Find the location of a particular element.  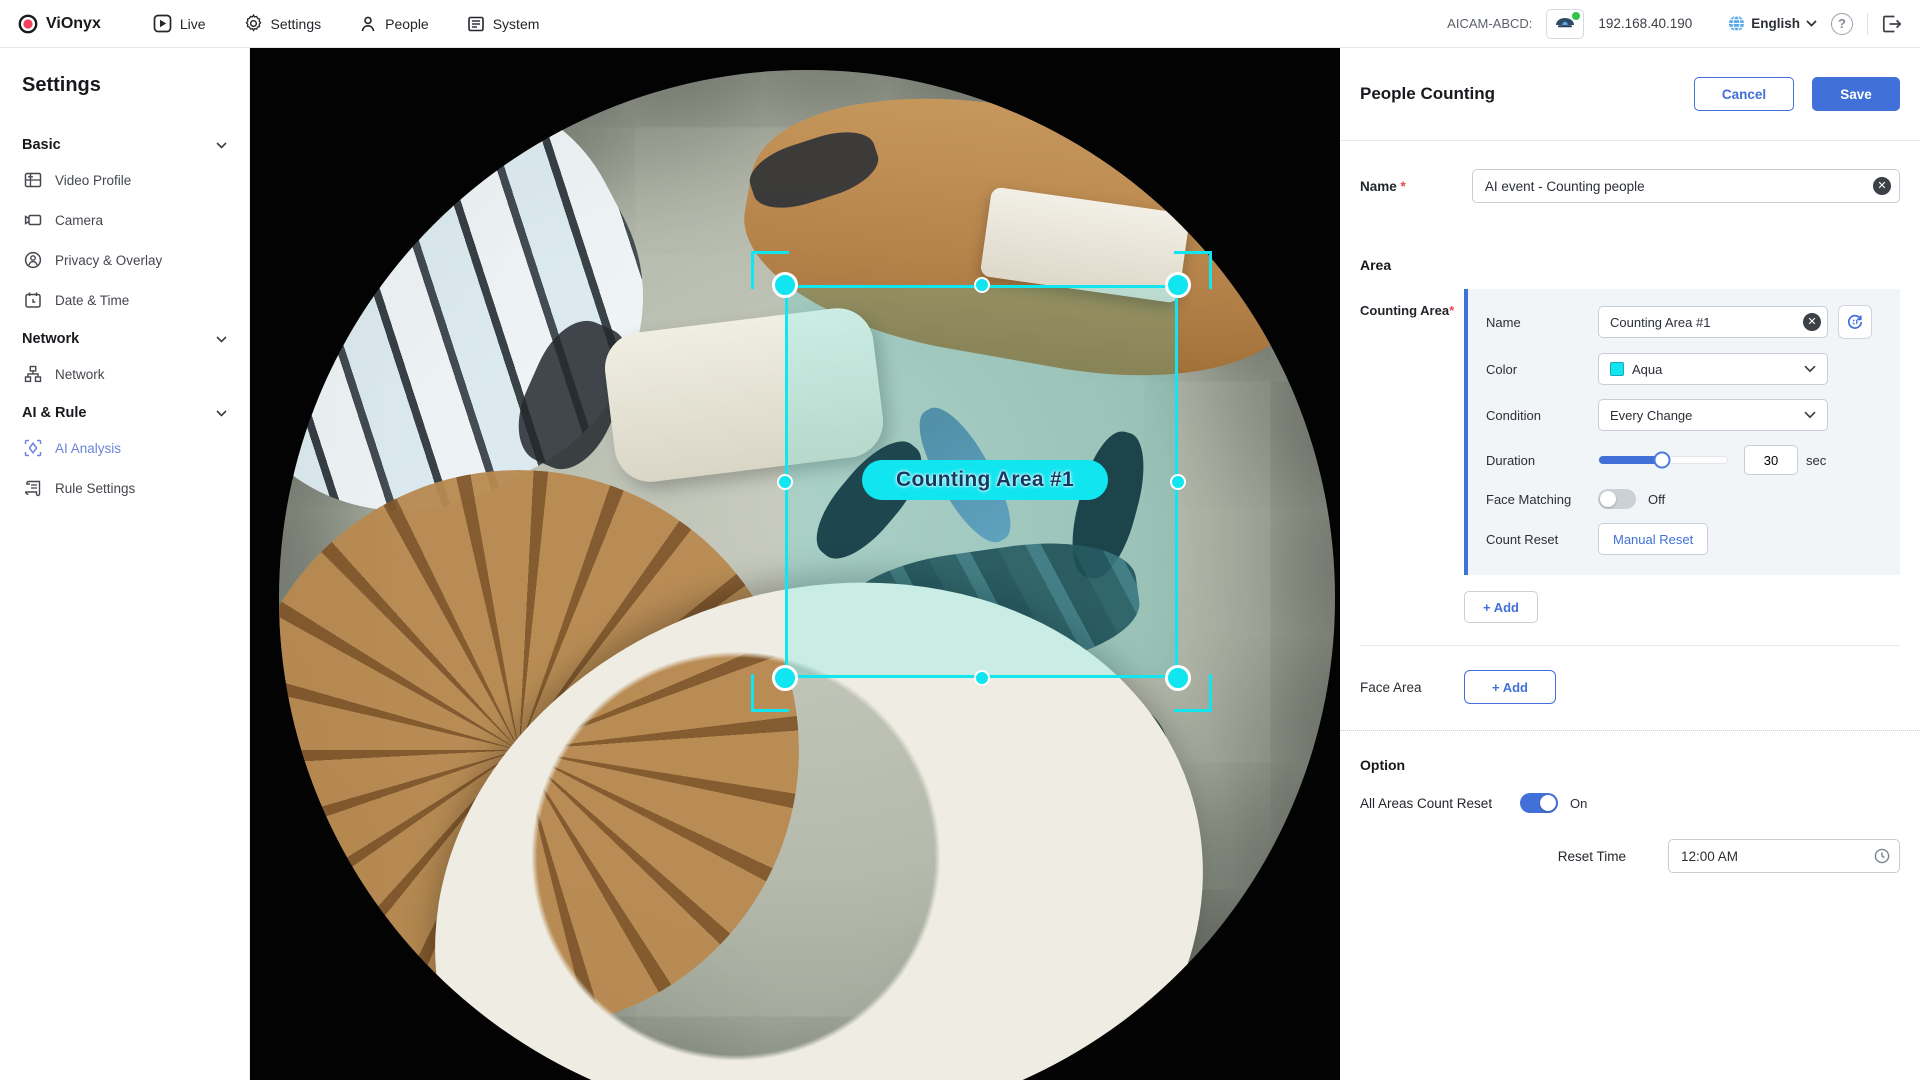

sidebar-header-network-label: Network is located at coordinates (51, 339).